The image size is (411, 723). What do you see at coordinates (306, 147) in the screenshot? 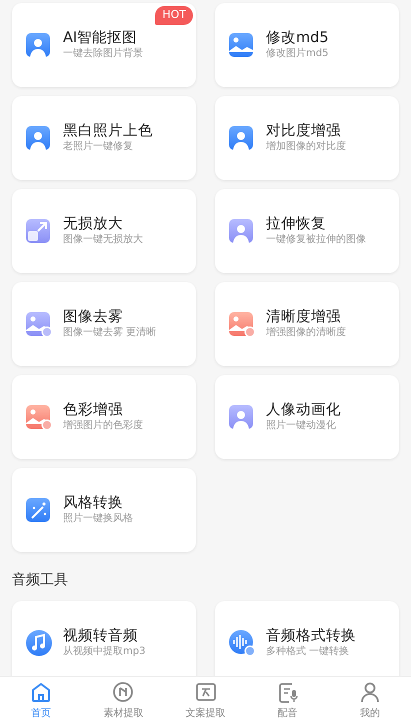
I see `tool-subtitle: 增加图像的对比度` at bounding box center [306, 147].